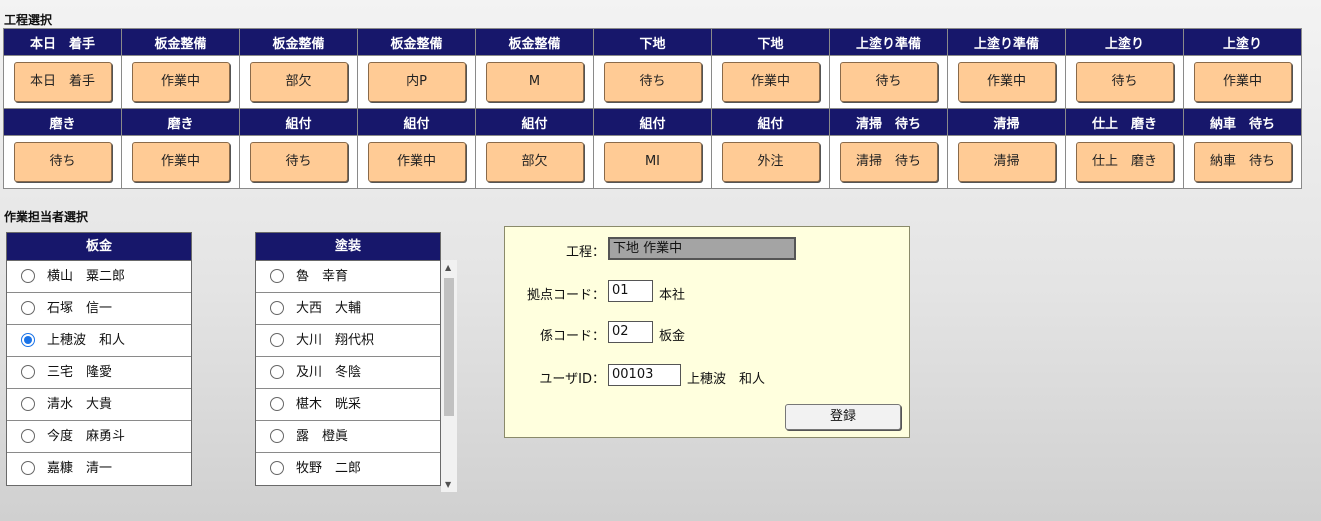  I want to click on process-button: 仕上 磨き, so click(1124, 162).